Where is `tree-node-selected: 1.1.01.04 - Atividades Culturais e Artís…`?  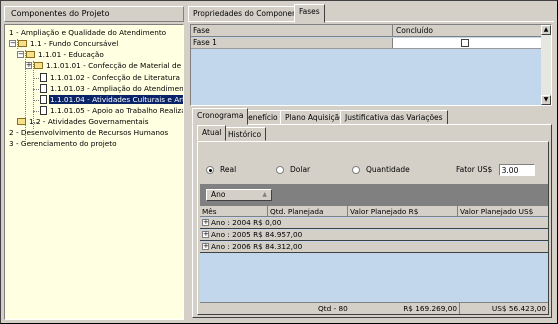 tree-node-selected: 1.1.01.04 - Atividades Culturais e Artís… is located at coordinates (111, 99).